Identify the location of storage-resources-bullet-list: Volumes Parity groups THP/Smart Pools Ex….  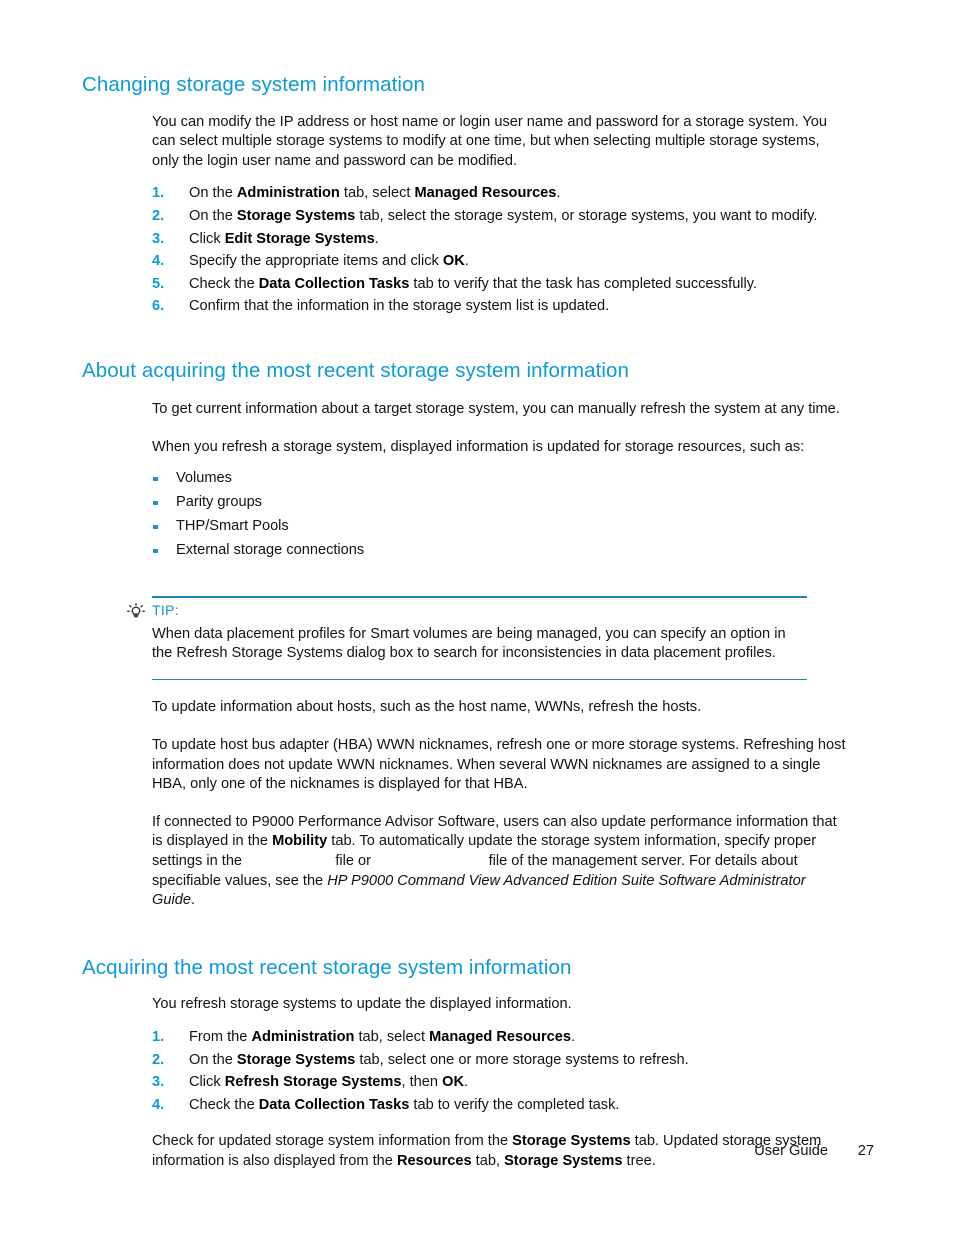
(499, 514).